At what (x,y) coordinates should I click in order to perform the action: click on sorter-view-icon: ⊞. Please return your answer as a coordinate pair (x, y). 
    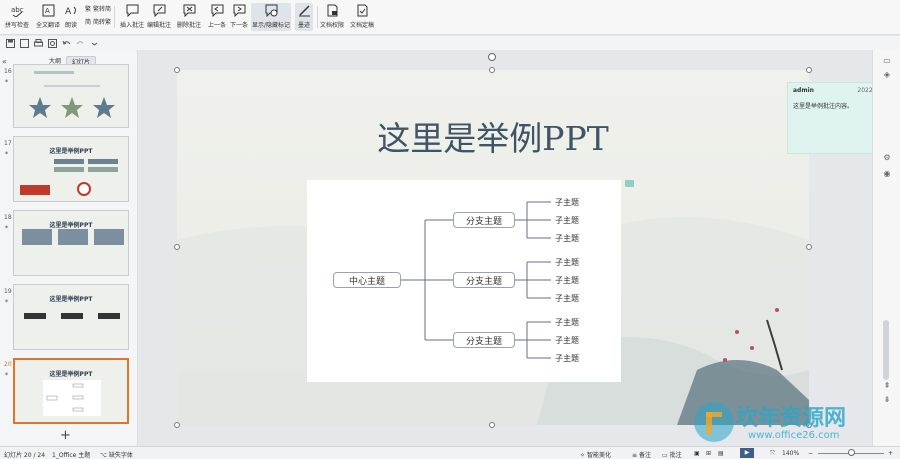
    Looking at the image, I should click on (708, 453).